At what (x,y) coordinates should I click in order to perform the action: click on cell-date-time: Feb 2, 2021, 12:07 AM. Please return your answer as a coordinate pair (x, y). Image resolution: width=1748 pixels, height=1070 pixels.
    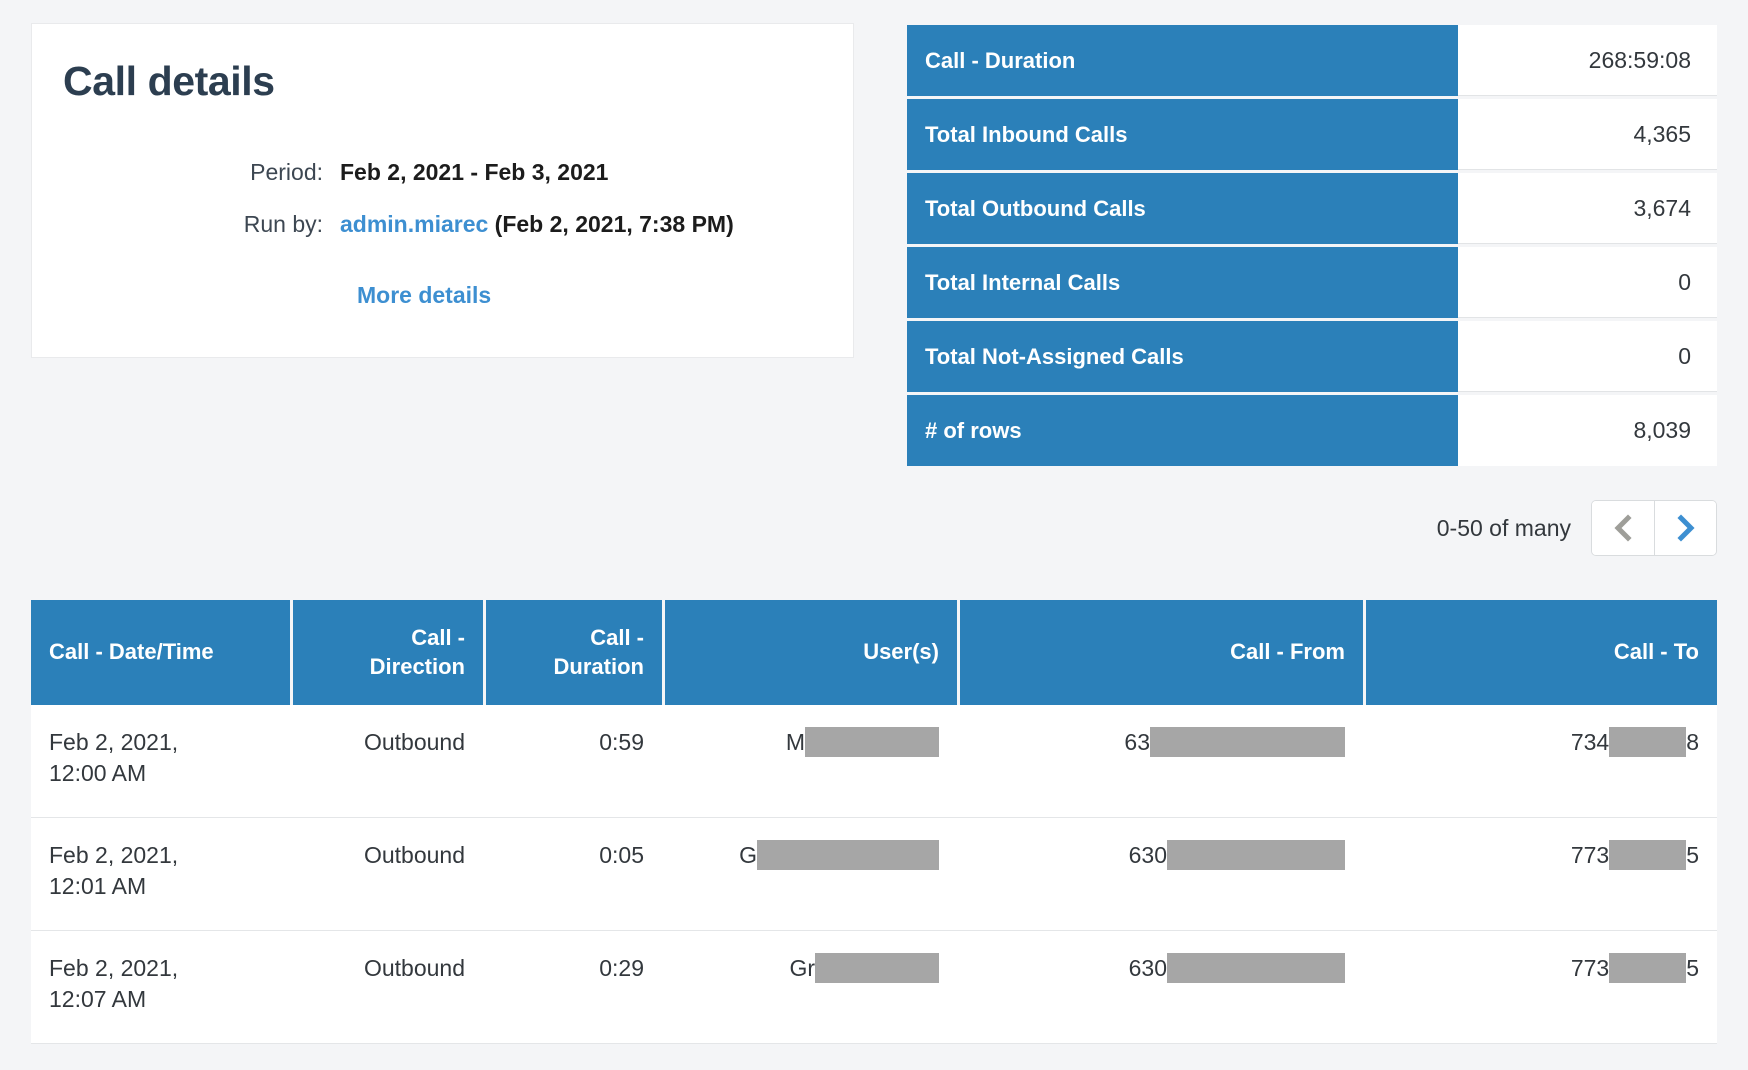
    Looking at the image, I should click on (114, 984).